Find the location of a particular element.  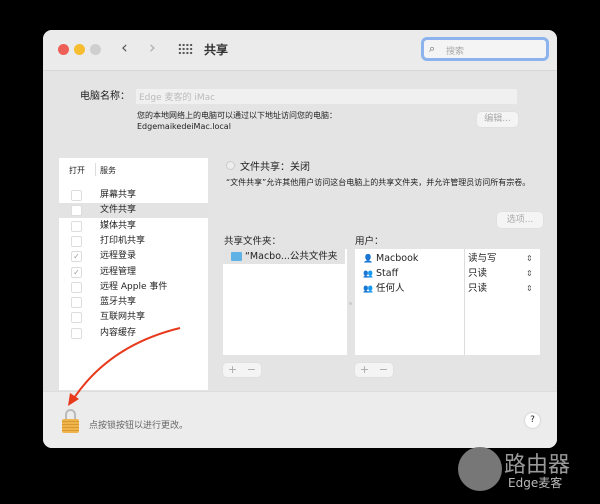

annotation-arrow is located at coordinates (124, 366).